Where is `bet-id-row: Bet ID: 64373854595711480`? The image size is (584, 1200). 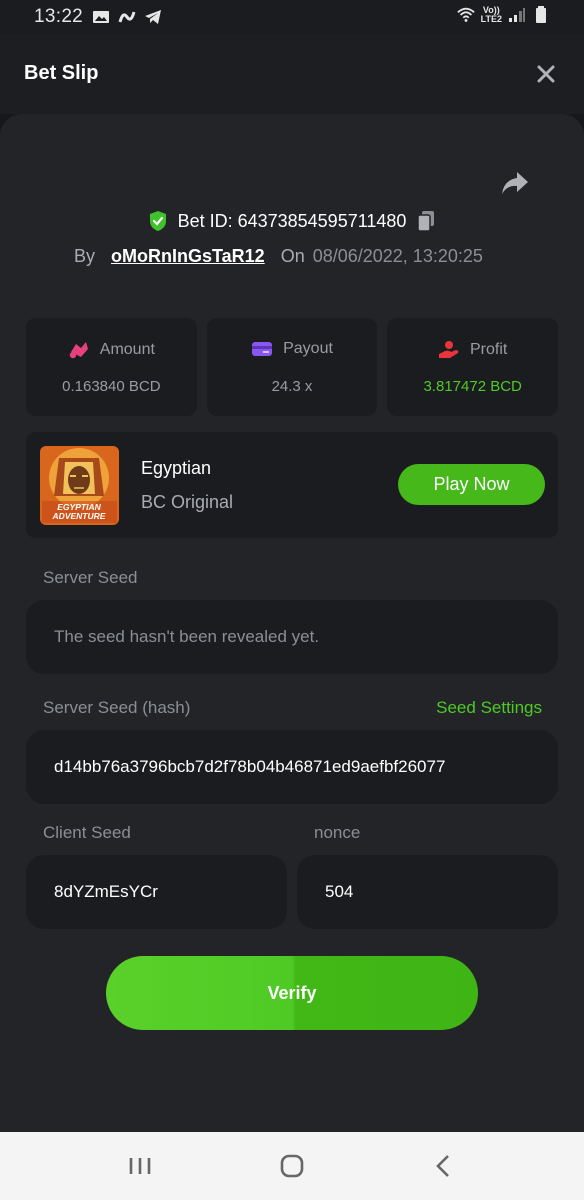
bet-id-row: Bet ID: 64373854595711480 is located at coordinates (292, 221).